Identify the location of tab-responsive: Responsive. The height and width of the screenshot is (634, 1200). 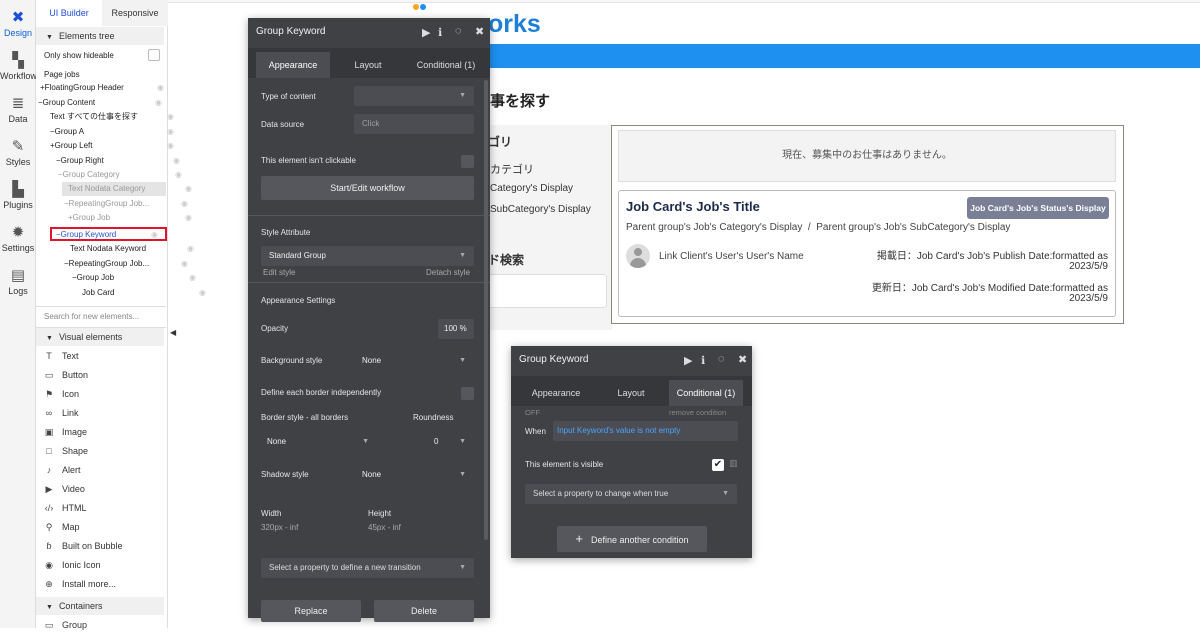
(135, 13).